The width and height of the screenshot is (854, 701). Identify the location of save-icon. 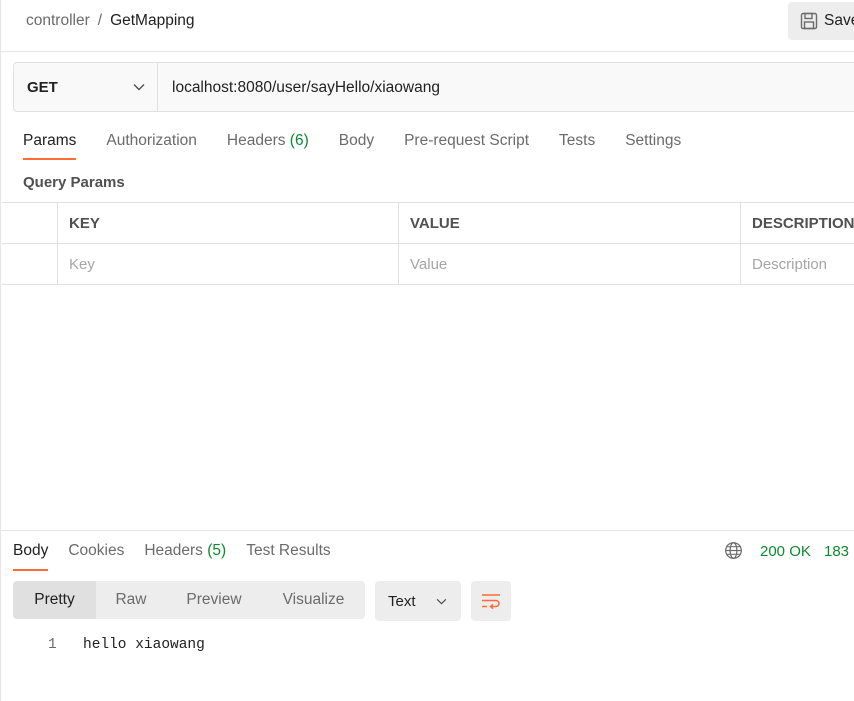
(809, 21).